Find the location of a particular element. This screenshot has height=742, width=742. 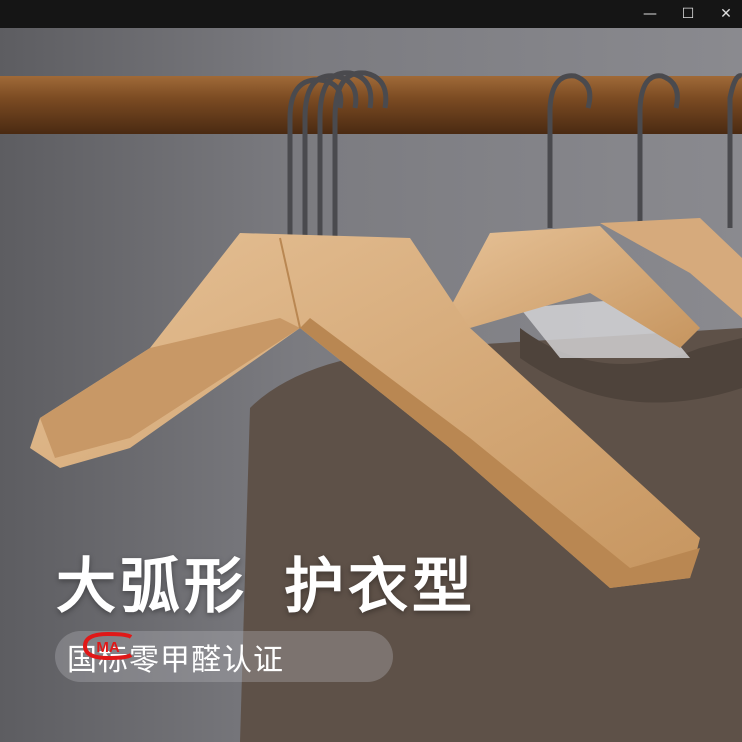

maximize-icon: ☐ is located at coordinates (688, 14).